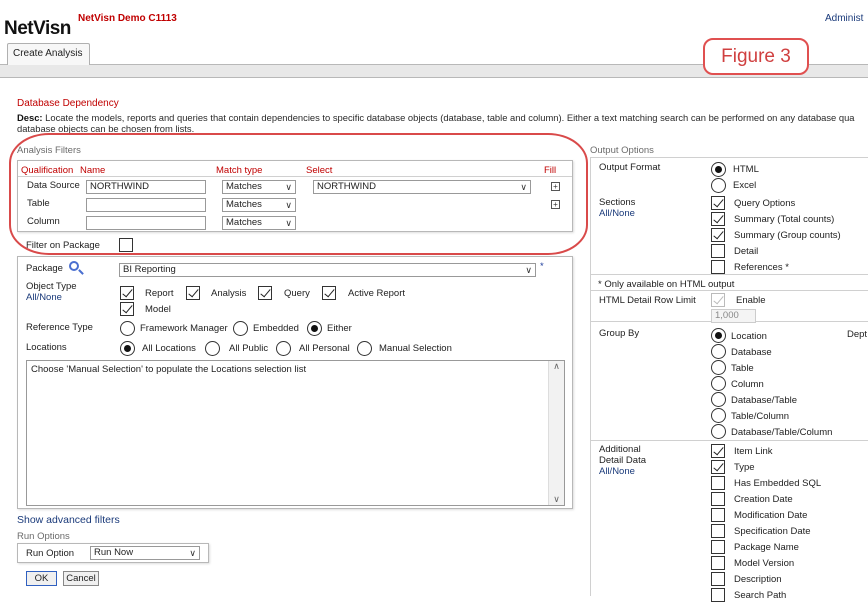 Image resolution: width=868 pixels, height=602 pixels. Describe the element at coordinates (239, 170) in the screenshot. I see `match-type-header: Match type` at that location.